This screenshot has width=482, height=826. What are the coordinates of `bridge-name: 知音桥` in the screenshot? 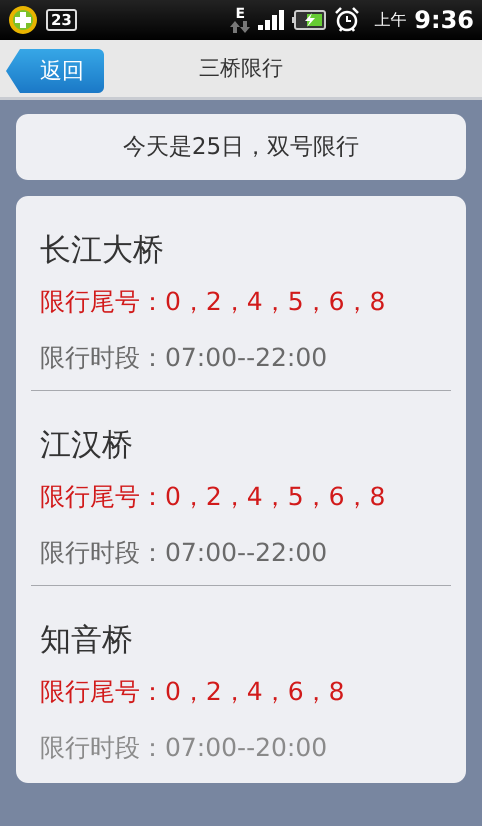 It's located at (87, 641).